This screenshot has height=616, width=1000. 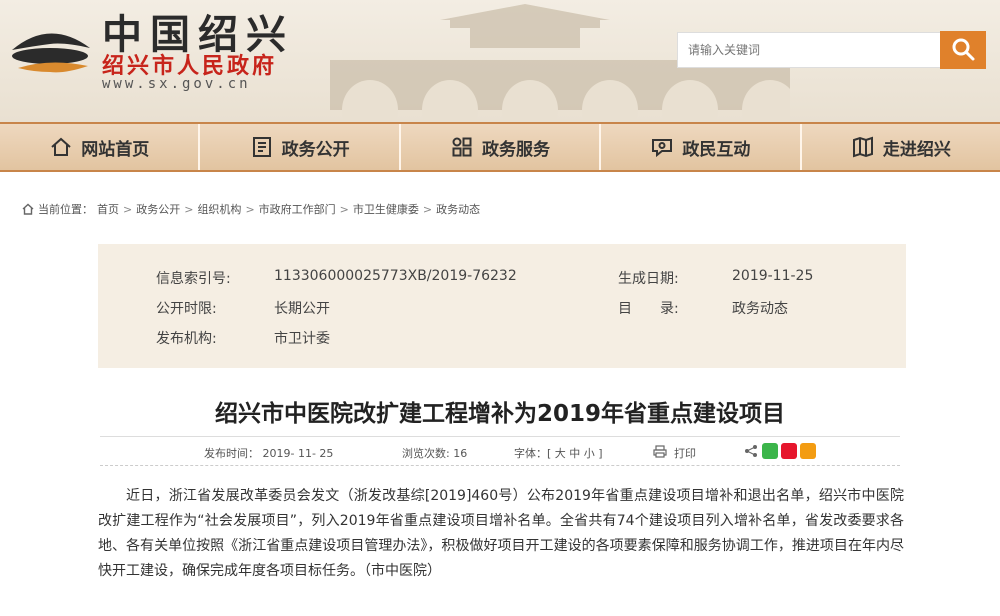 I want to click on publish-time: 发布时间： 2019- 11- 25, so click(x=269, y=453).